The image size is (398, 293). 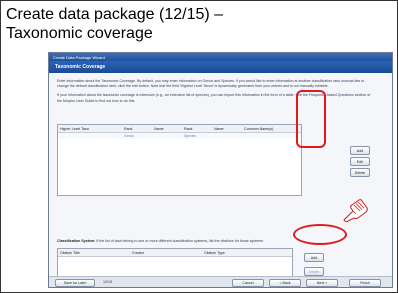 I want to click on table-cell: Genus, so click(x=139, y=136).